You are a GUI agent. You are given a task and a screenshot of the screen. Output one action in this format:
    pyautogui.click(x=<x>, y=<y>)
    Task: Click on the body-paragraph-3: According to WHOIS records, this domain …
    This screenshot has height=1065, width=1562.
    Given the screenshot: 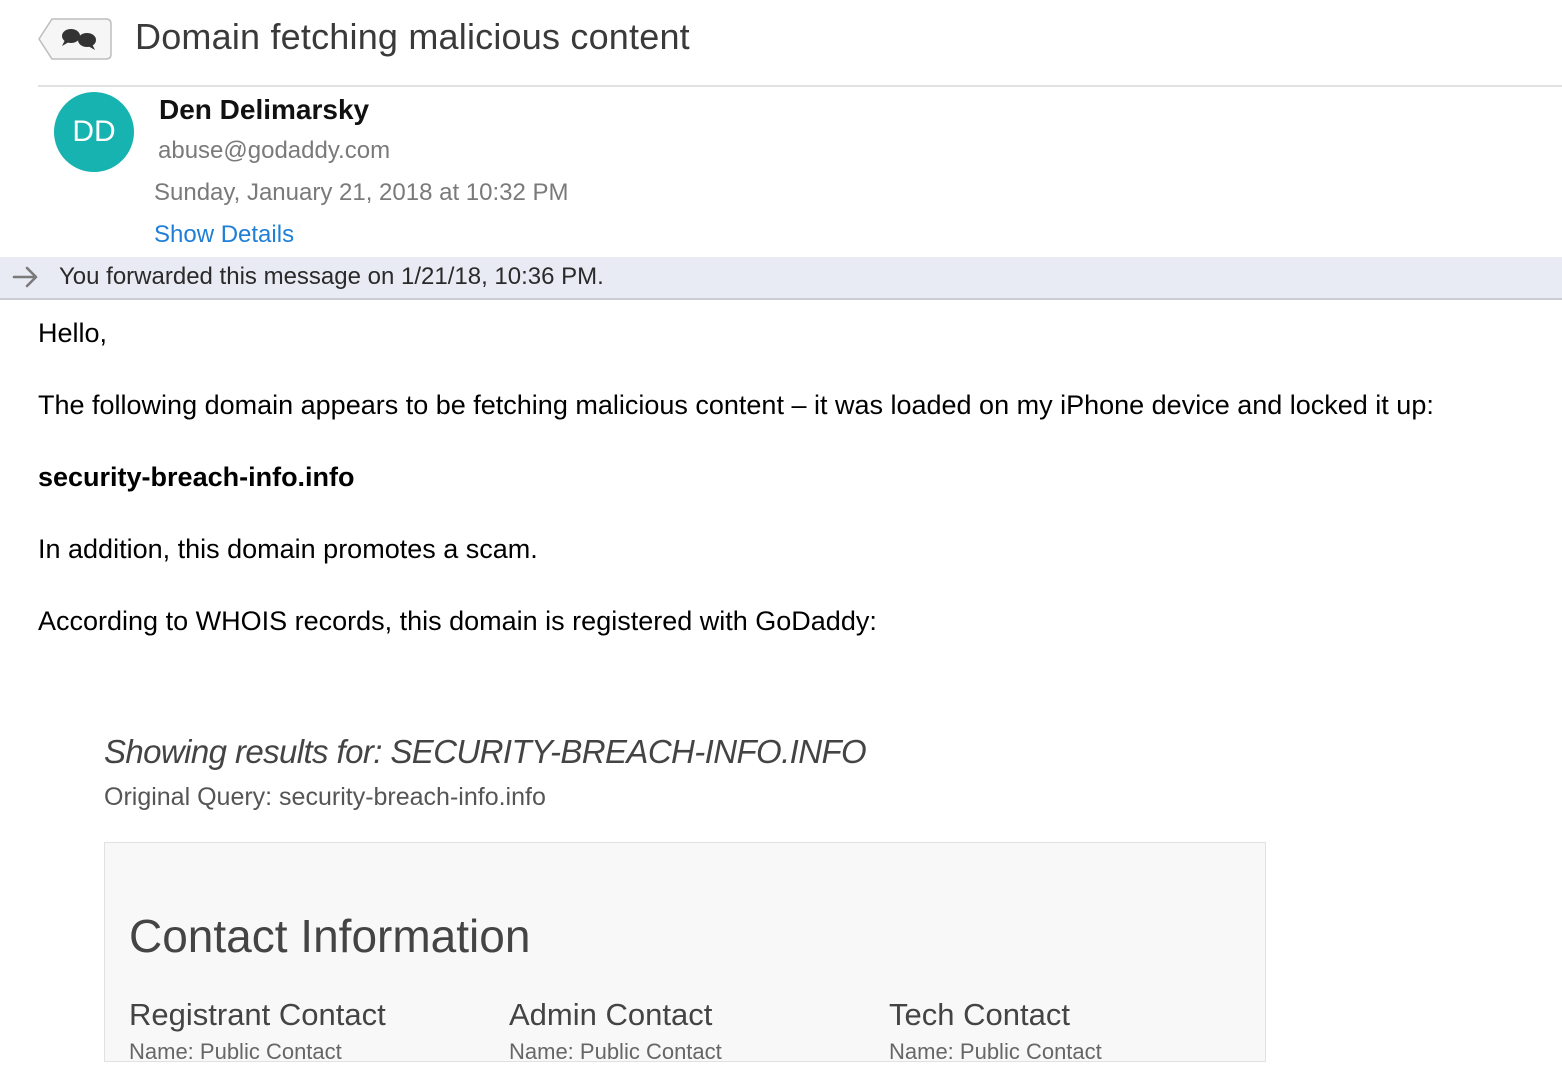 What is the action you would take?
    pyautogui.click(x=457, y=621)
    